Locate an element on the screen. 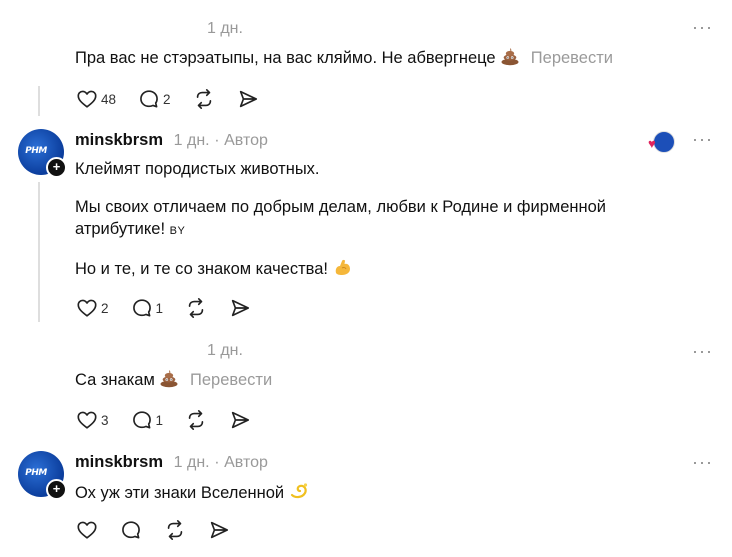 This screenshot has height=557, width=732. like-button is located at coordinates (87, 530).